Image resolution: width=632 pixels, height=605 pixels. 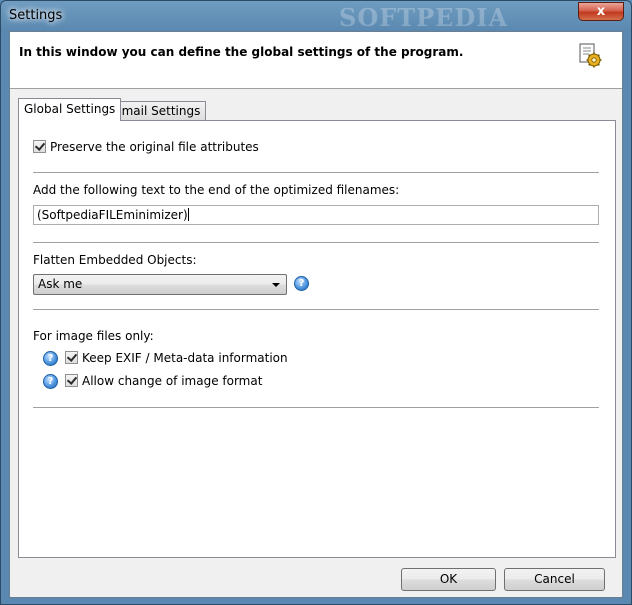 What do you see at coordinates (70, 109) in the screenshot?
I see `tab-global-settings: Global Settings` at bounding box center [70, 109].